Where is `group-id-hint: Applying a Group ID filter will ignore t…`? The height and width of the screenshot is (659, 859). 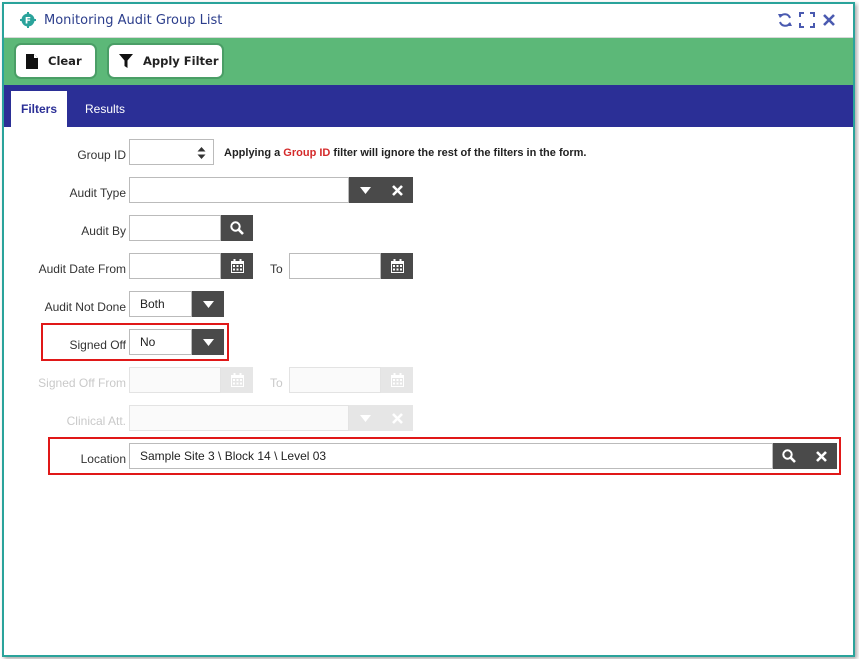 group-id-hint: Applying a Group ID filter will ignore t… is located at coordinates (405, 153).